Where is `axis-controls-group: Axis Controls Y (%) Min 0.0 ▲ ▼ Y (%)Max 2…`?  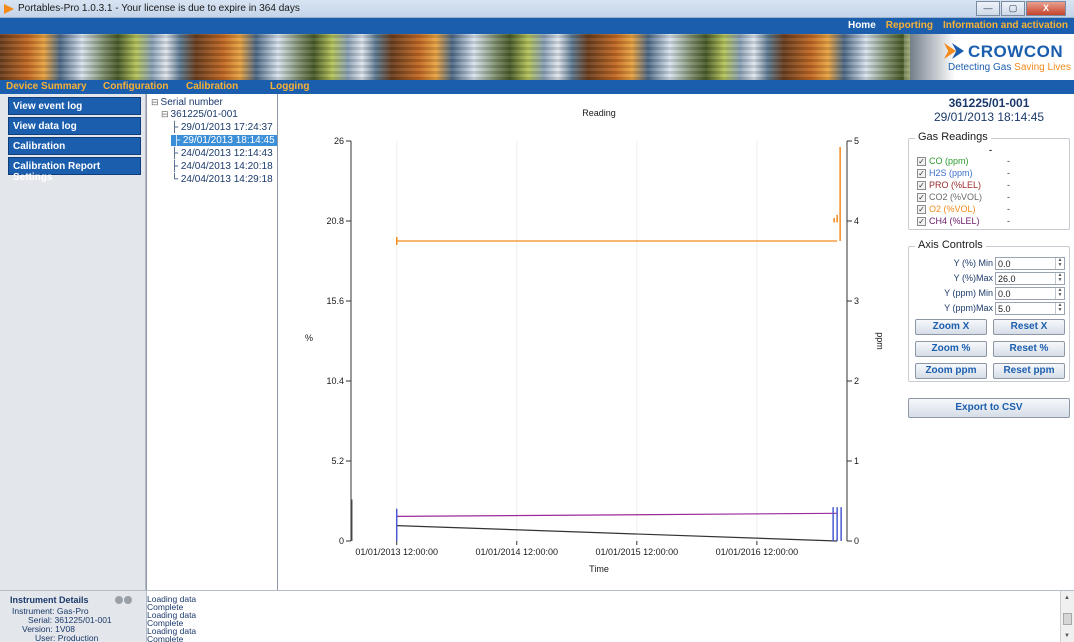
axis-controls-group: Axis Controls Y (%) Min 0.0 ▲ ▼ Y (%)Max 2… is located at coordinates (989, 310).